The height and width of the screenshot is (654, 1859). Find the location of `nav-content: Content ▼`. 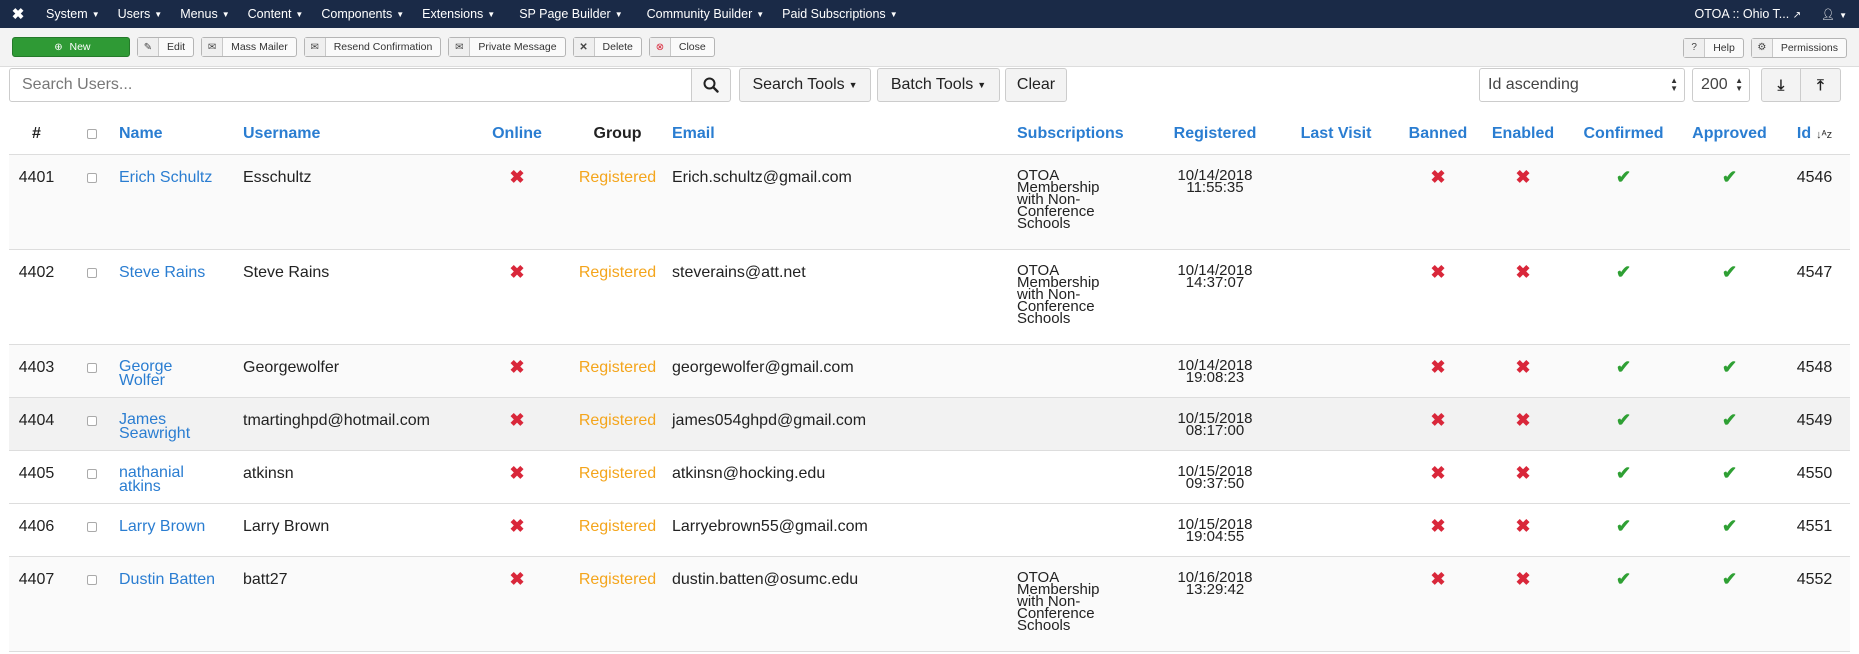

nav-content: Content ▼ is located at coordinates (276, 14).